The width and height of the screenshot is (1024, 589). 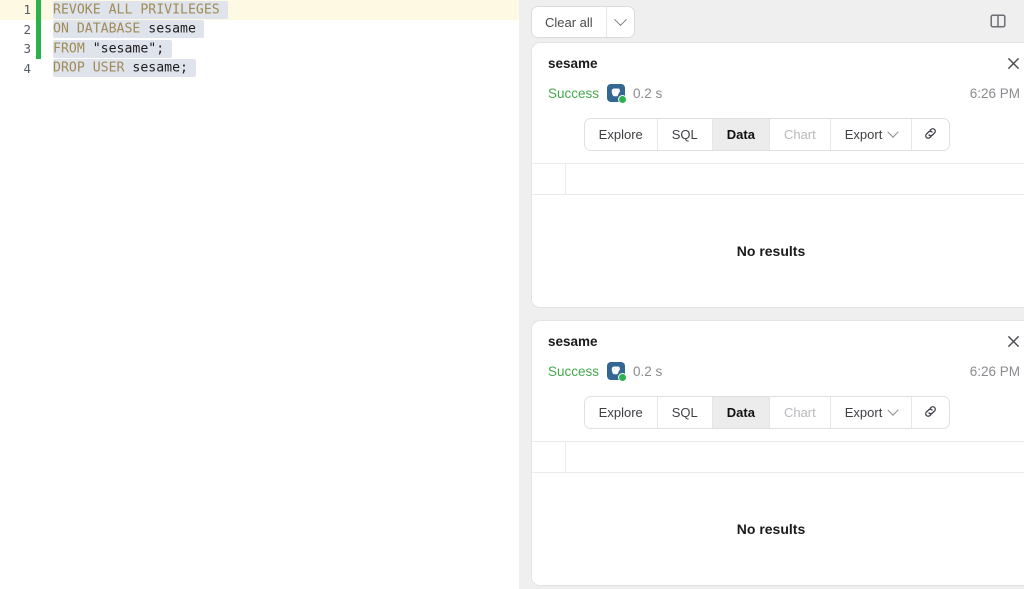 What do you see at coordinates (93, 68) in the screenshot?
I see `code-token: DROP USER` at bounding box center [93, 68].